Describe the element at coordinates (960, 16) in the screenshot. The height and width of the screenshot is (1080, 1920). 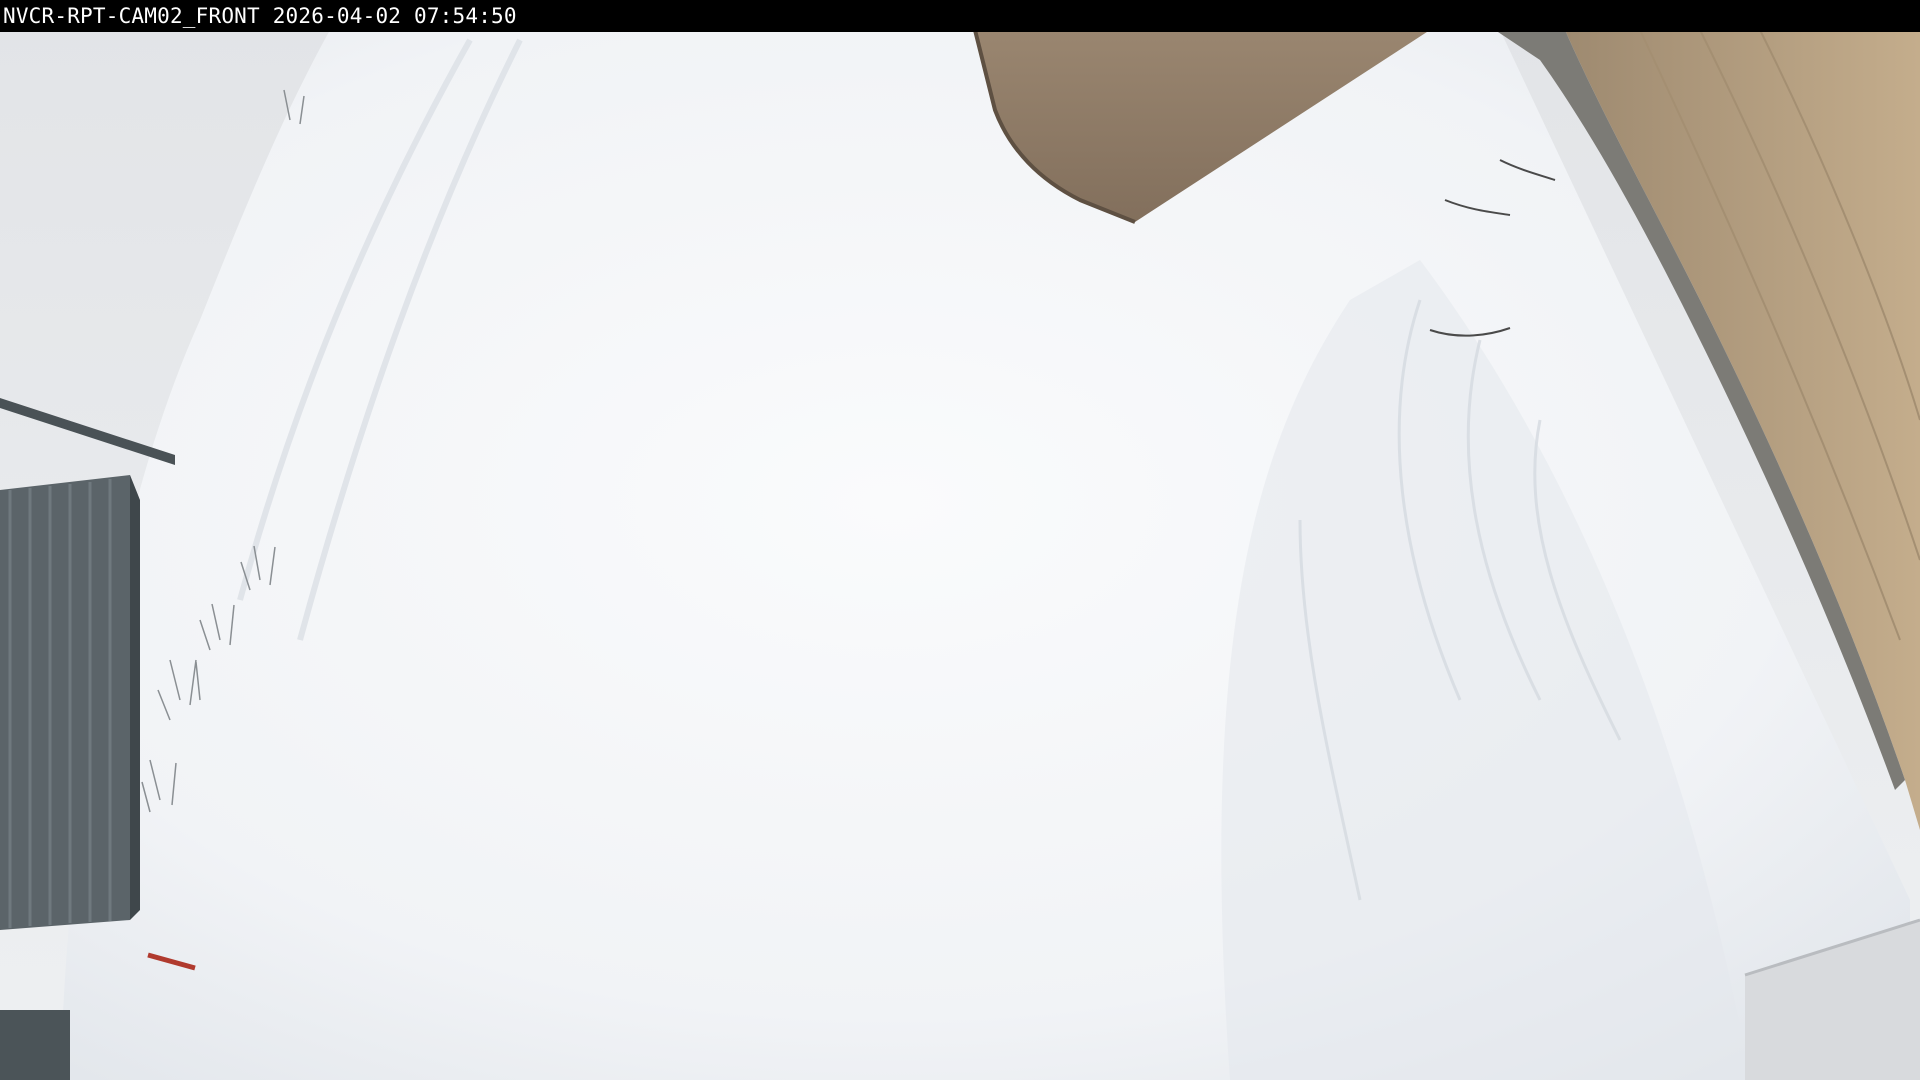
I see `osd-bar: NVCR-RPT-CAM02_FRONT 2026-04-02 07:54:50` at that location.